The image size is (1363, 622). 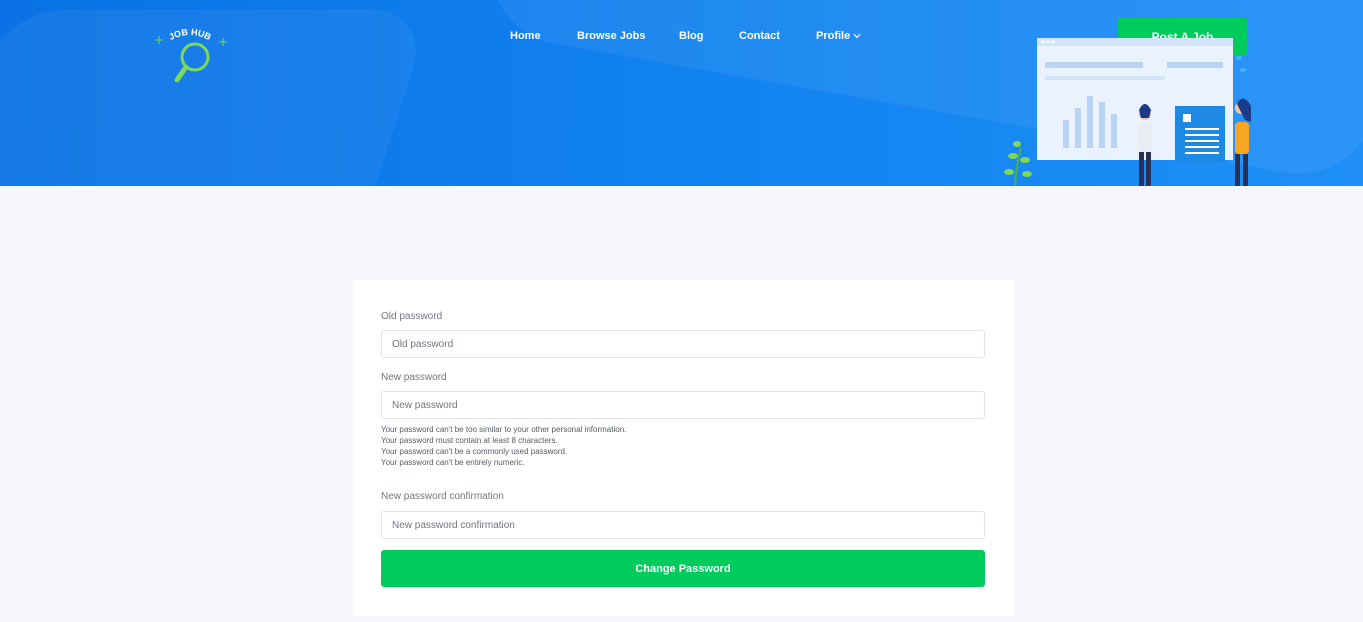 I want to click on nav-blog-link: Blog, so click(x=691, y=36).